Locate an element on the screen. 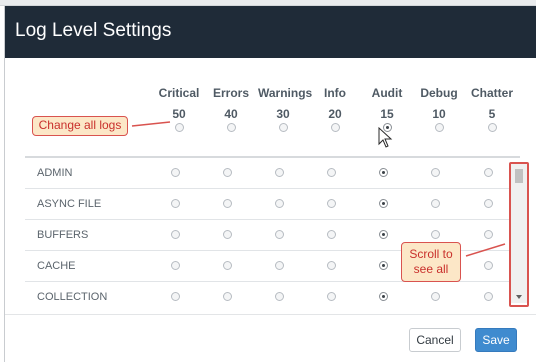  callout-line: Scroll to is located at coordinates (431, 254).